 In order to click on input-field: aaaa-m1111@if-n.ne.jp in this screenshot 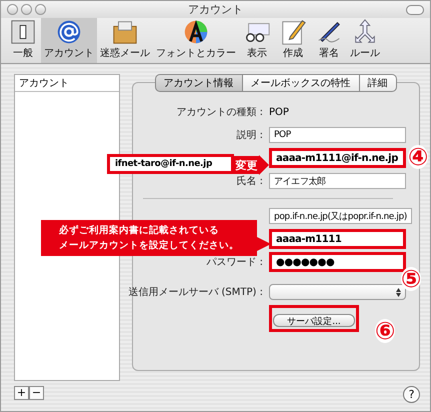, I will do `click(337, 158)`.